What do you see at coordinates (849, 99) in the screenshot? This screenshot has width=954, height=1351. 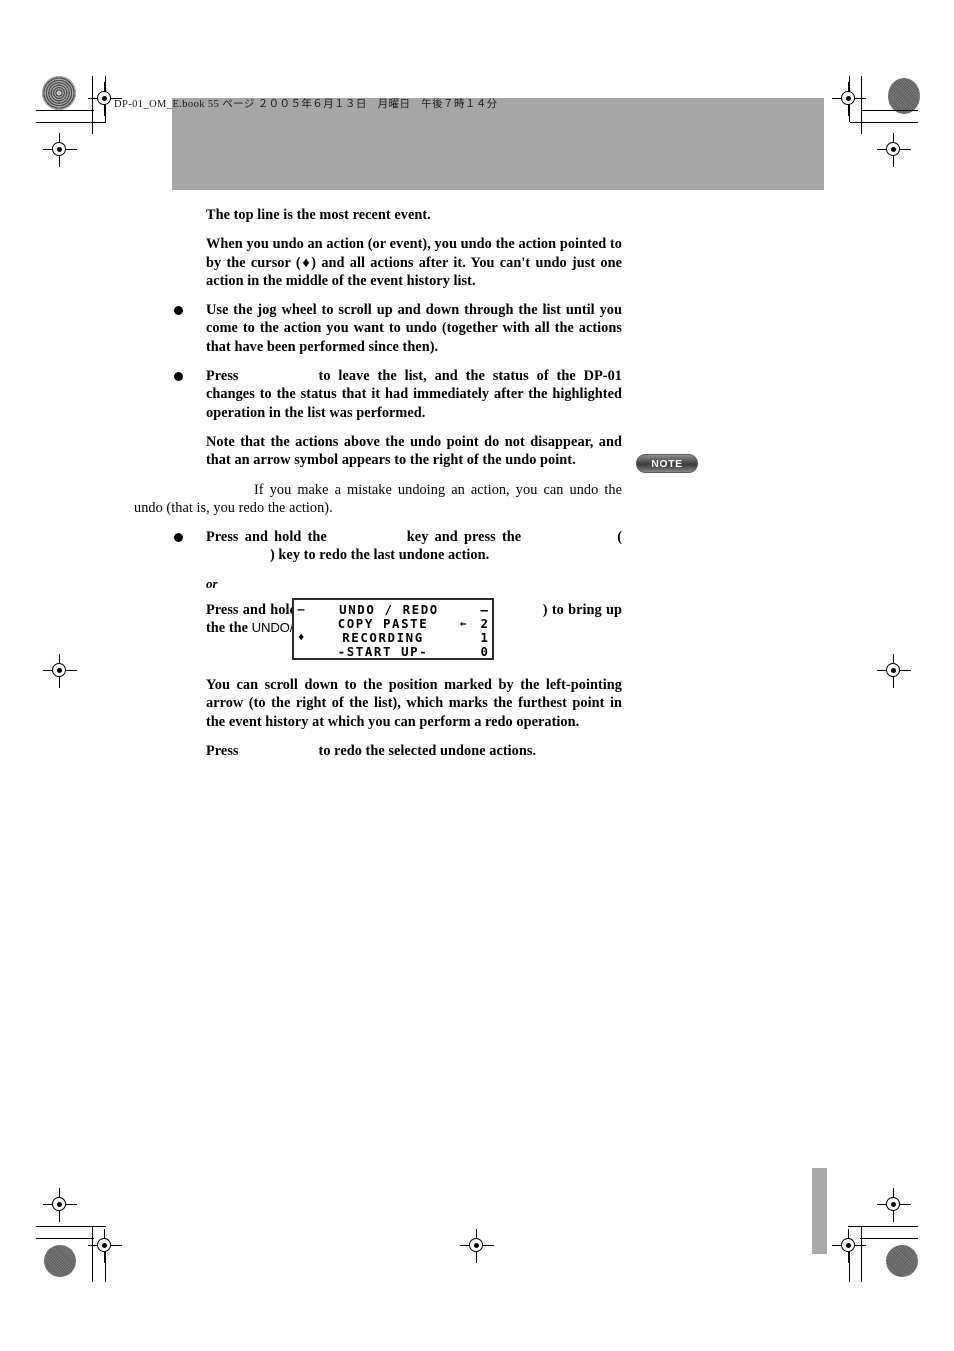 I see `registration-mark-top-right-corner` at bounding box center [849, 99].